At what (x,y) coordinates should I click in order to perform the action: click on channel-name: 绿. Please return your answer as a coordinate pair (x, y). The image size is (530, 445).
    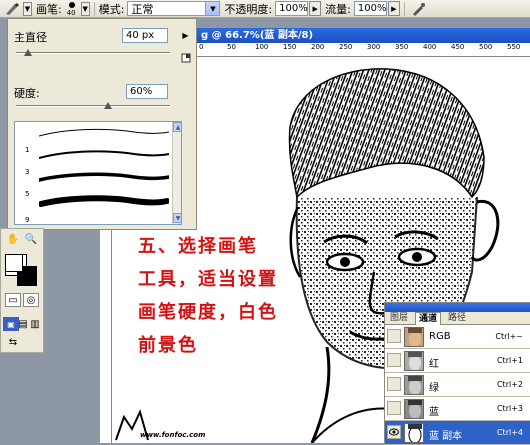
    Looking at the image, I should click on (434, 388).